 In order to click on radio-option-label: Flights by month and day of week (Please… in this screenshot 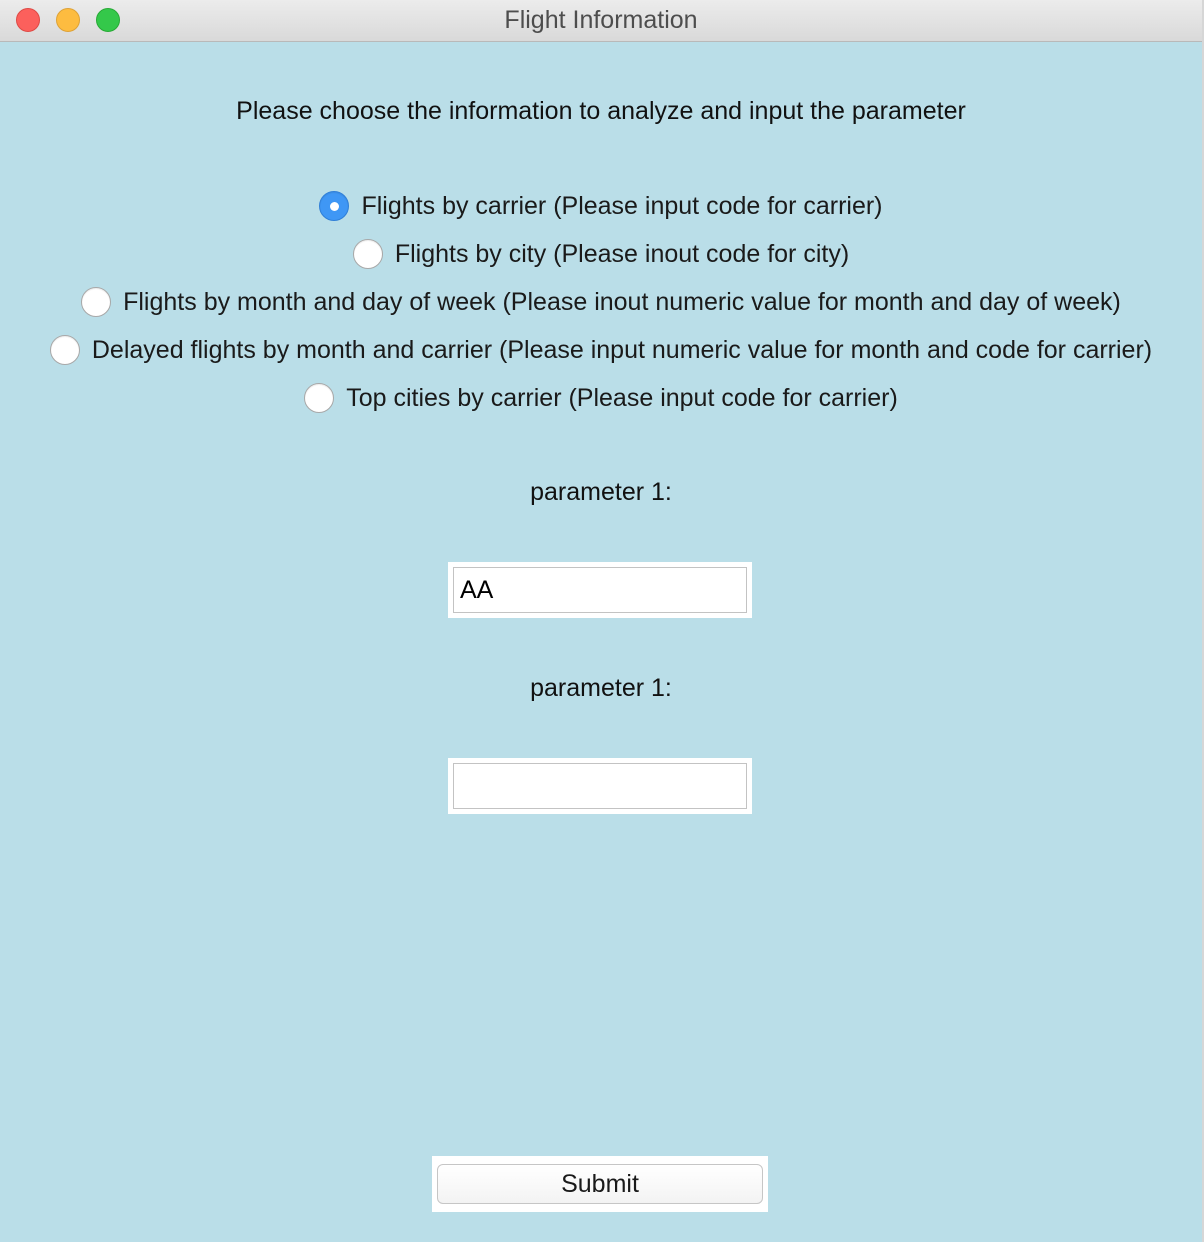, I will do `click(622, 302)`.